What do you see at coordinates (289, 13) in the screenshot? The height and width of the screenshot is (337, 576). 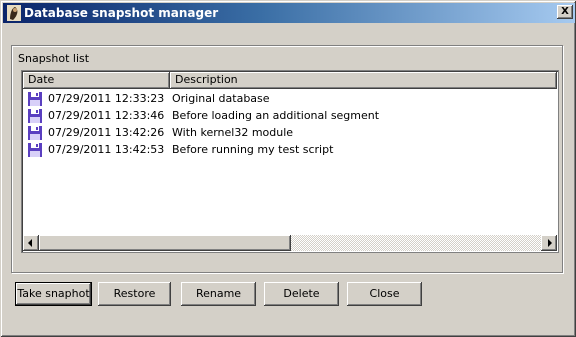 I see `title-bar: Database snapshot manager X` at bounding box center [289, 13].